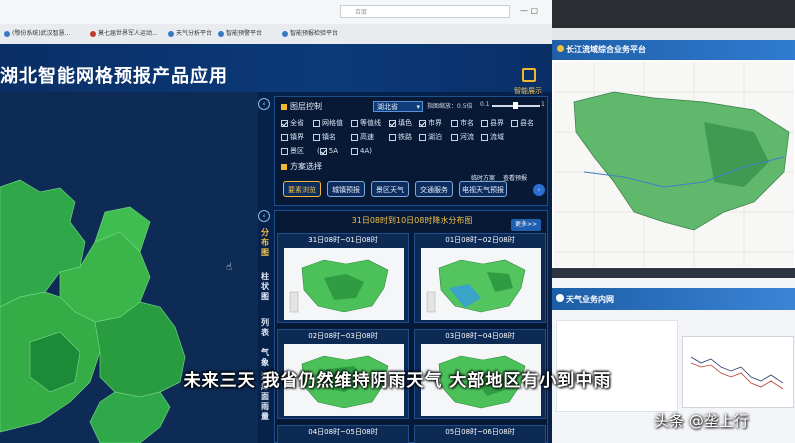  What do you see at coordinates (529, 75) in the screenshot?
I see `cube-icon` at bounding box center [529, 75].